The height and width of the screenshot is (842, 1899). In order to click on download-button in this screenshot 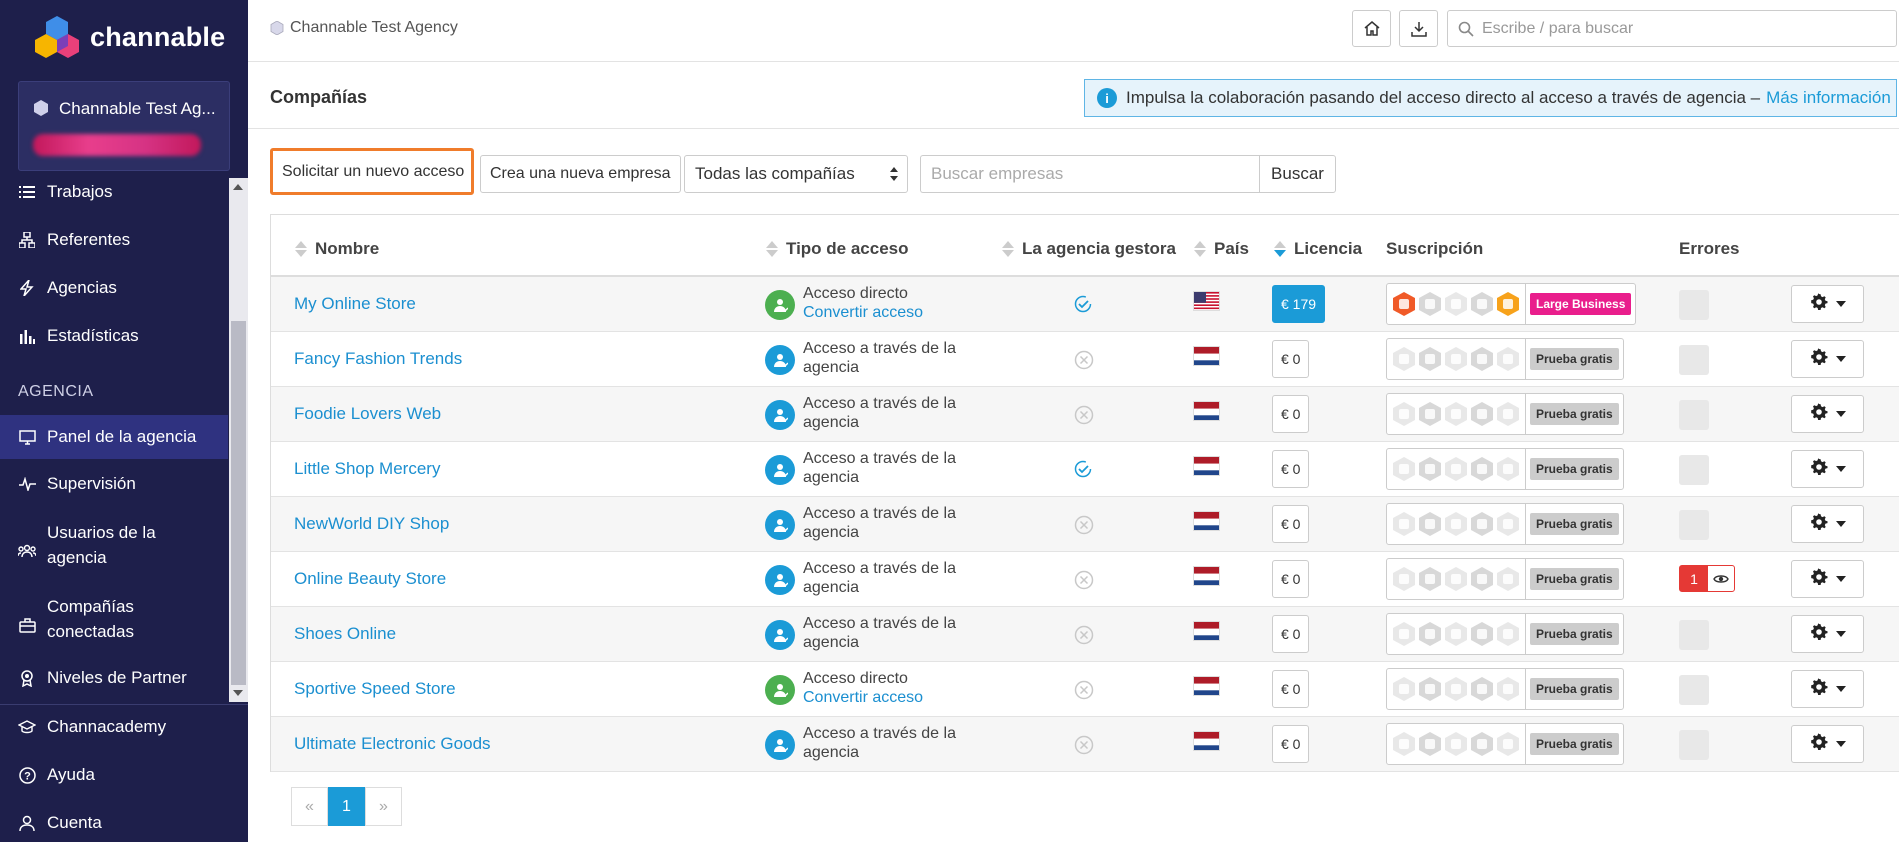, I will do `click(1418, 28)`.